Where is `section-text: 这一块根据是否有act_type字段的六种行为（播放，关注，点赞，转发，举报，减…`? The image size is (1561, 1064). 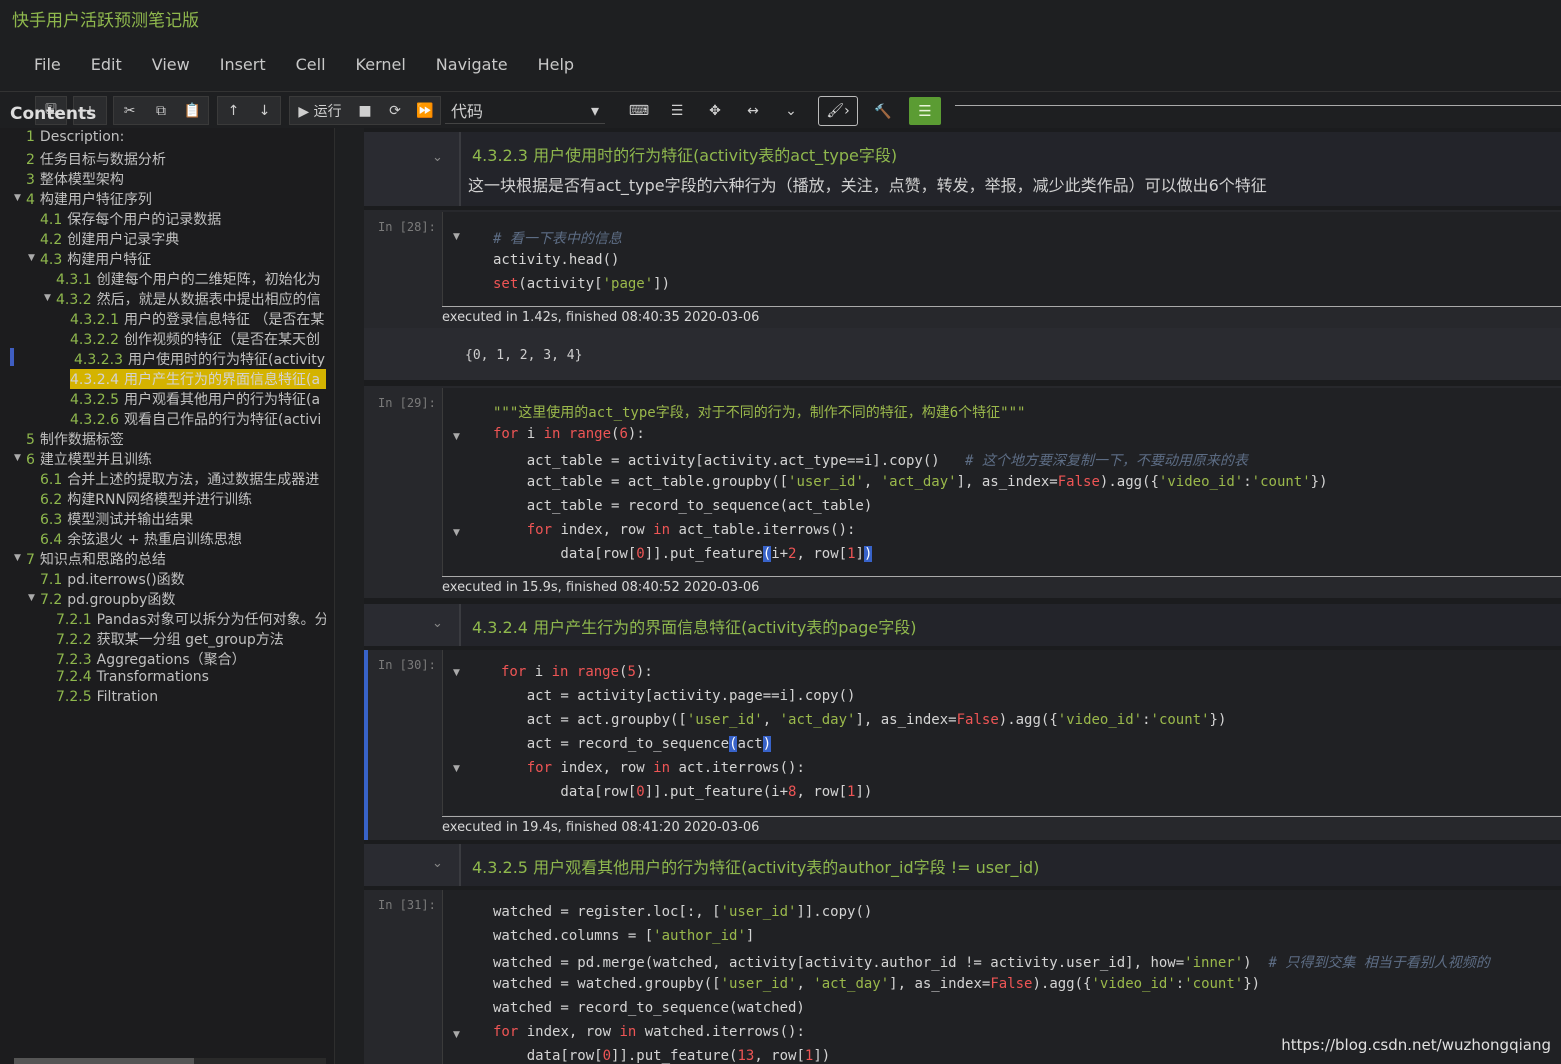 section-text: 这一块根据是否有act_type字段的六种行为（播放，关注，点赞，转发，举报，减… is located at coordinates (867, 185).